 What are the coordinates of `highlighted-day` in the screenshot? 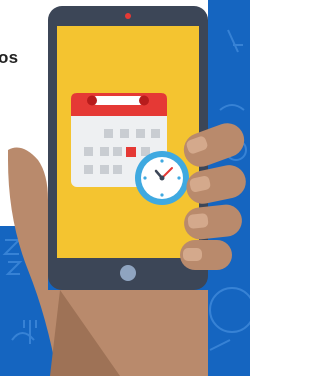 It's located at (131, 152).